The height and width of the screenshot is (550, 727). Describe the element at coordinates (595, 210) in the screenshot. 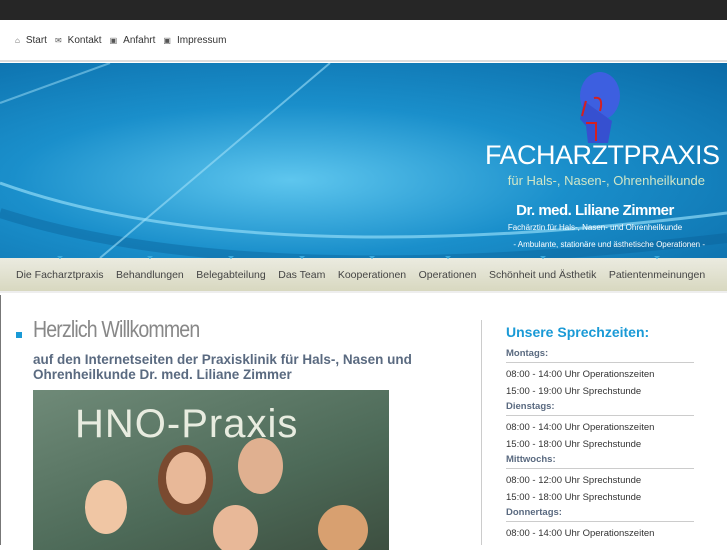

I see `doctor-name: Dr. med. Liliane Zimmer` at that location.